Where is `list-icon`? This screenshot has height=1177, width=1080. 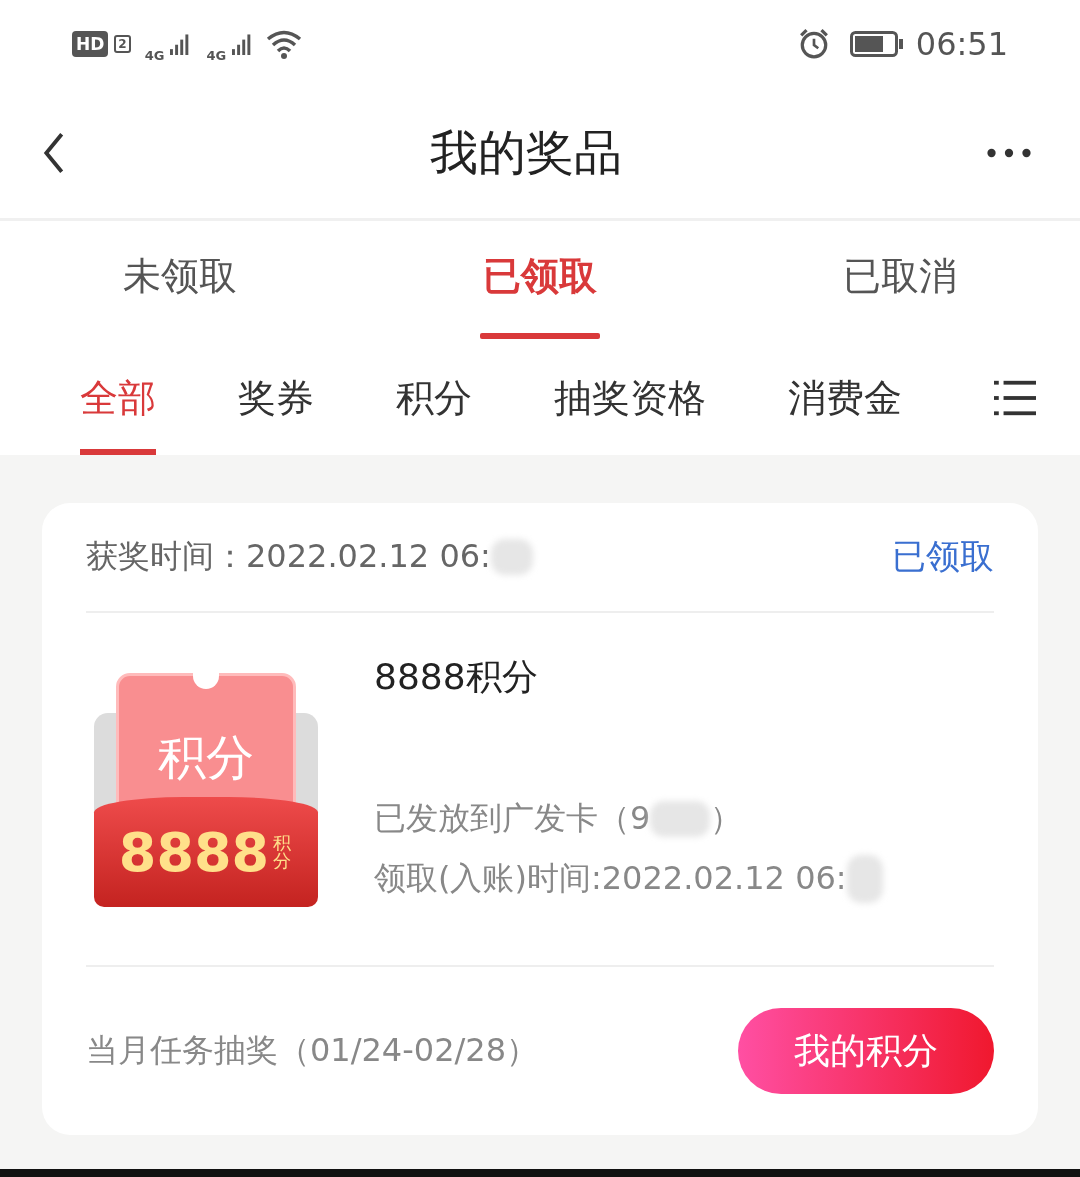
list-icon is located at coordinates (1015, 398).